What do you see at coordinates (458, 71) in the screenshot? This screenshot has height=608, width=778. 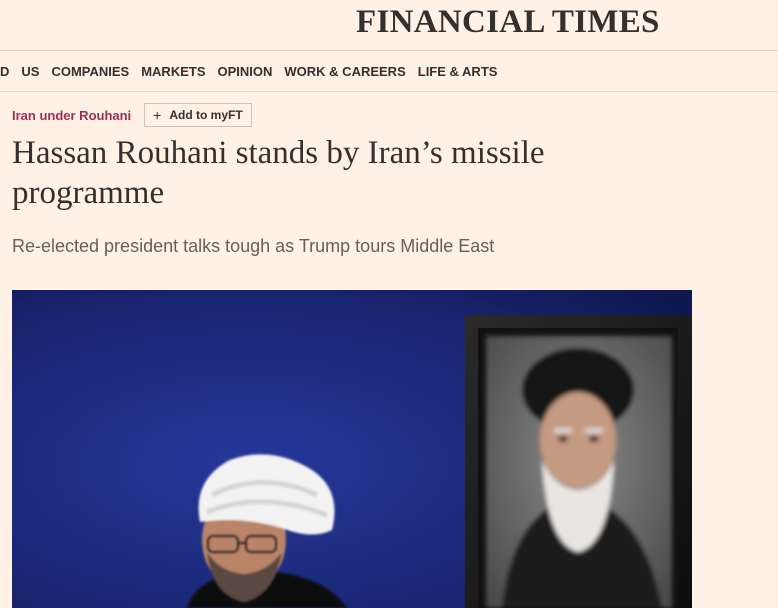 I see `nav-item-life-arts: LIFE & ARTS` at bounding box center [458, 71].